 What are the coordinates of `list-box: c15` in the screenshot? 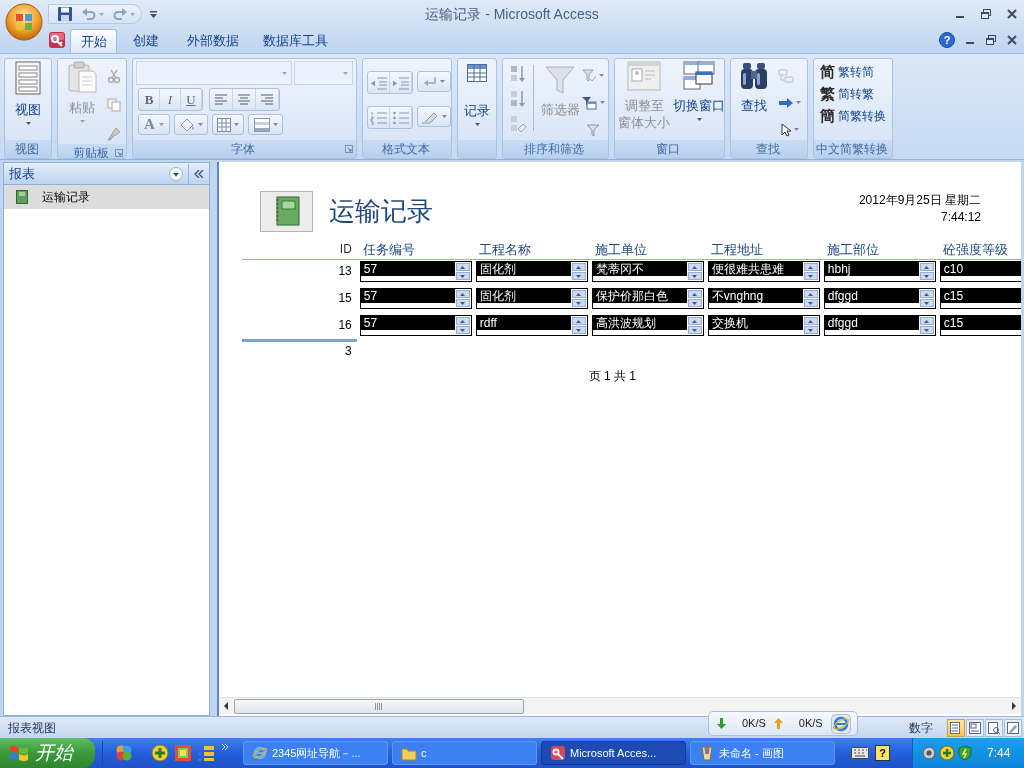 It's located at (980, 325).